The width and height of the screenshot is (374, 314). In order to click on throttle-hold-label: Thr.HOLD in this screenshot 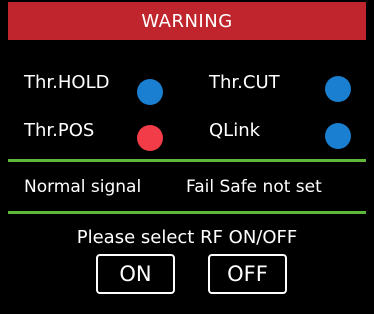, I will do `click(67, 82)`.